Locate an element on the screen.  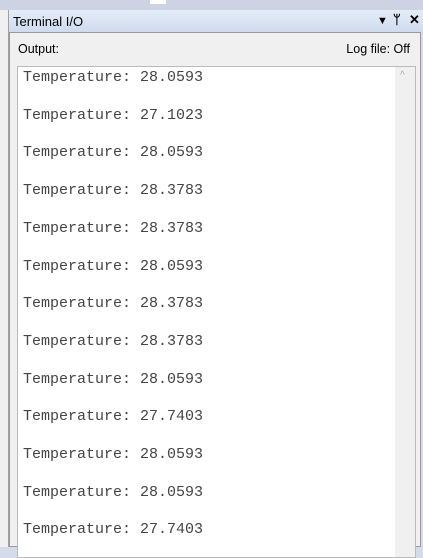
vertical-scrollbar: ^ is located at coordinates (405, 312).